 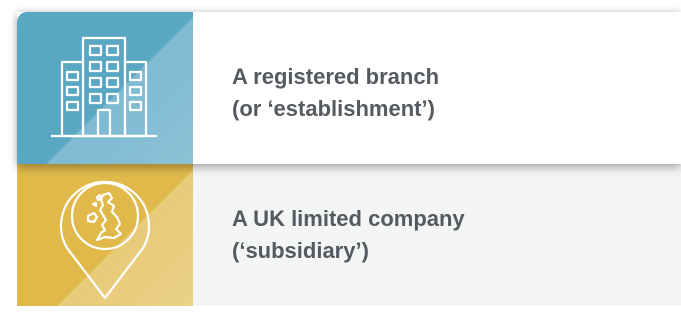 I want to click on branch-icon-tile, so click(x=105, y=88).